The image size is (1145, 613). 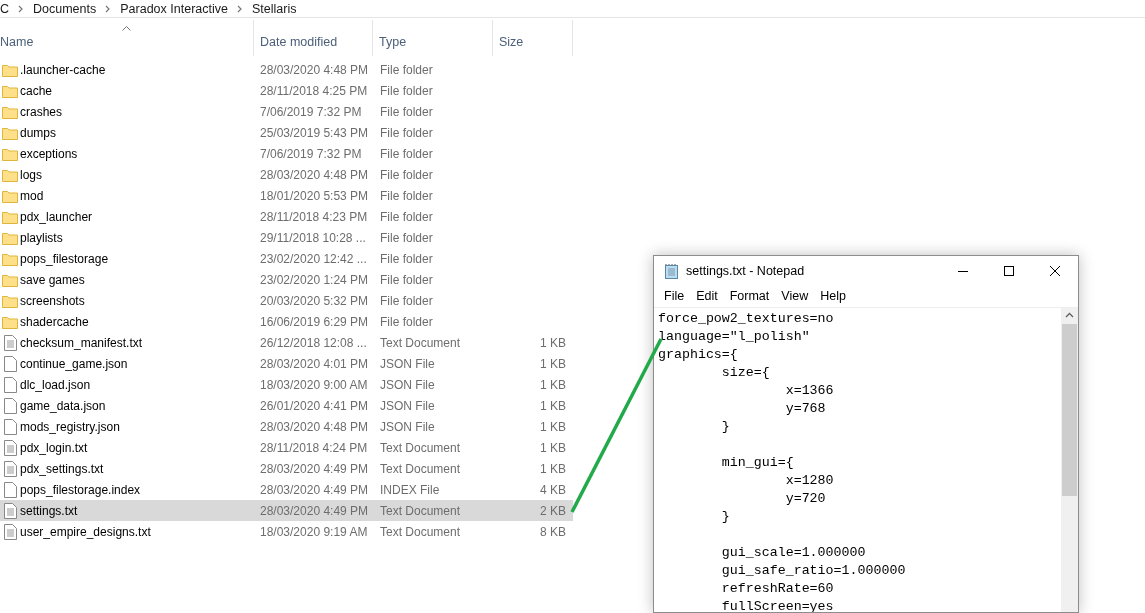 I want to click on scrollbar-thumb, so click(x=1069, y=410).